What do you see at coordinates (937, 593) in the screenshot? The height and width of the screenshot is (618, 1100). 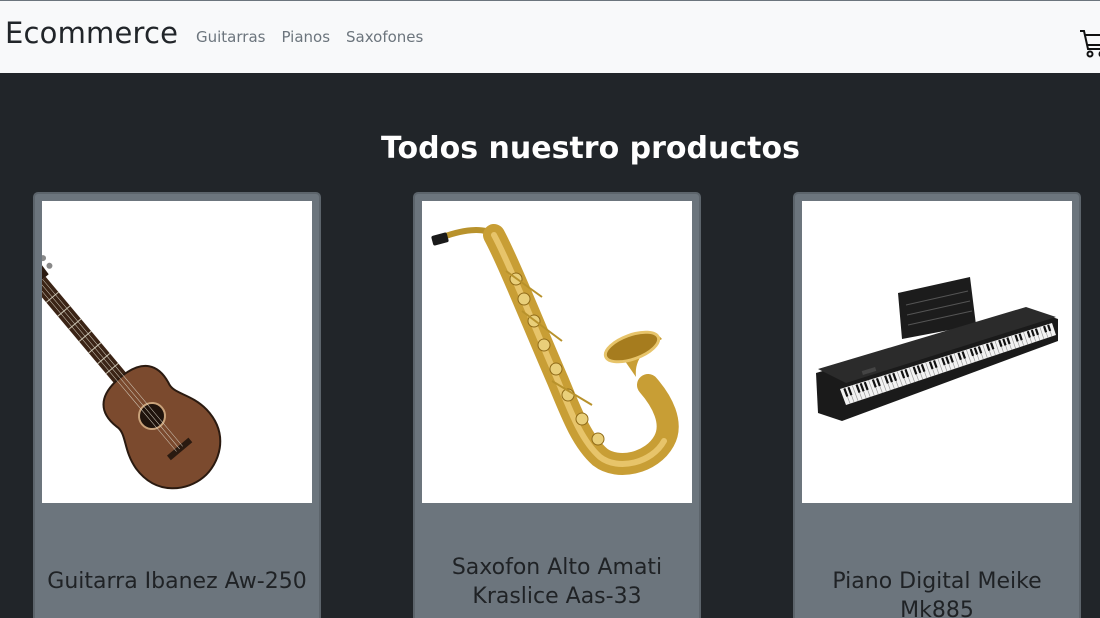 I see `product-title: Piano Digital Meike Mk885` at bounding box center [937, 593].